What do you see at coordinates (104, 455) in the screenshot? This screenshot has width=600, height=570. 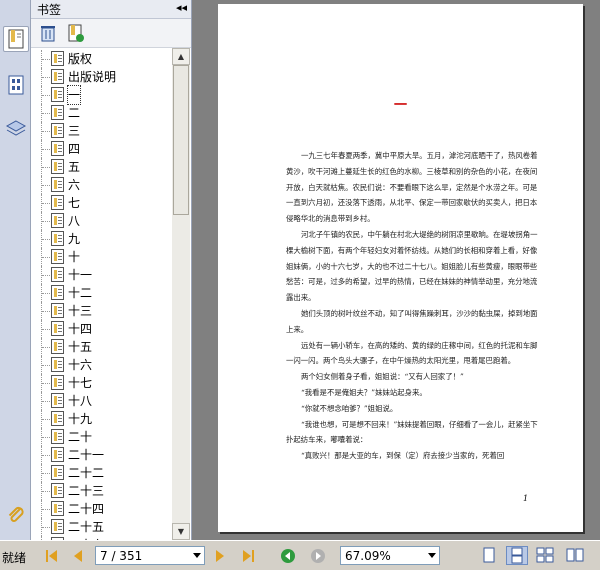 I see `bookmark-item: 二十一` at bounding box center [104, 455].